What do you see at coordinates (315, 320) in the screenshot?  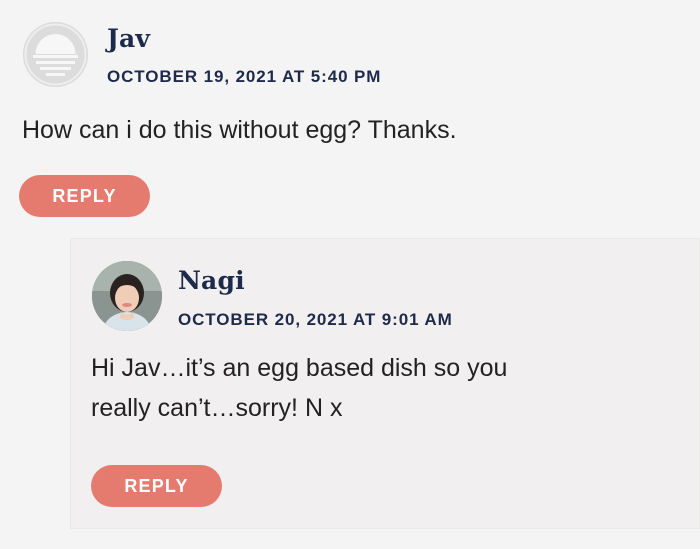 I see `comment-date: OCTOBER 20, 2021 AT 9:01 AM` at bounding box center [315, 320].